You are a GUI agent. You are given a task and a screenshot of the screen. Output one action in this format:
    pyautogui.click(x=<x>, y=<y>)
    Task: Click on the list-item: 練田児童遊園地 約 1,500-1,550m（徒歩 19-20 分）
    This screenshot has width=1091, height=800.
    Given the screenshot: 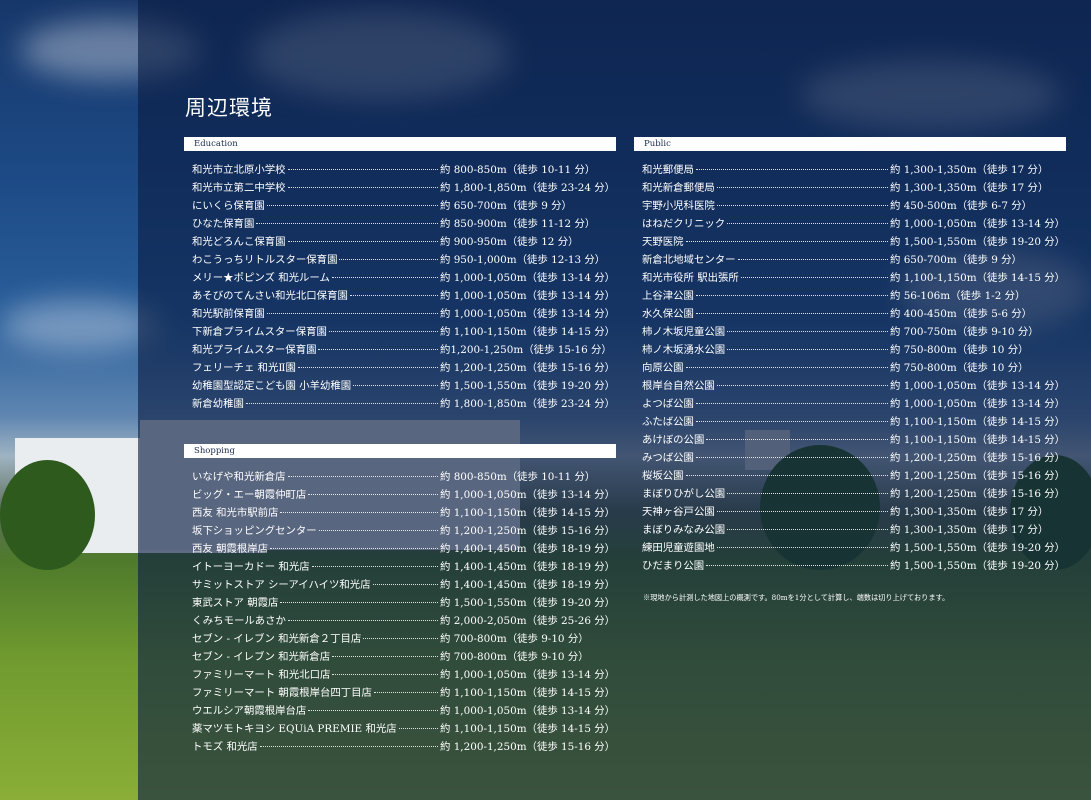 What is the action you would take?
    pyautogui.click(x=854, y=548)
    